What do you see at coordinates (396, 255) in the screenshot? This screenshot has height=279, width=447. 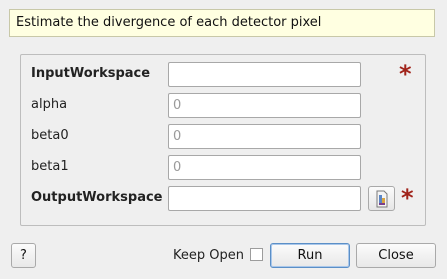 I see `close-button: Close` at bounding box center [396, 255].